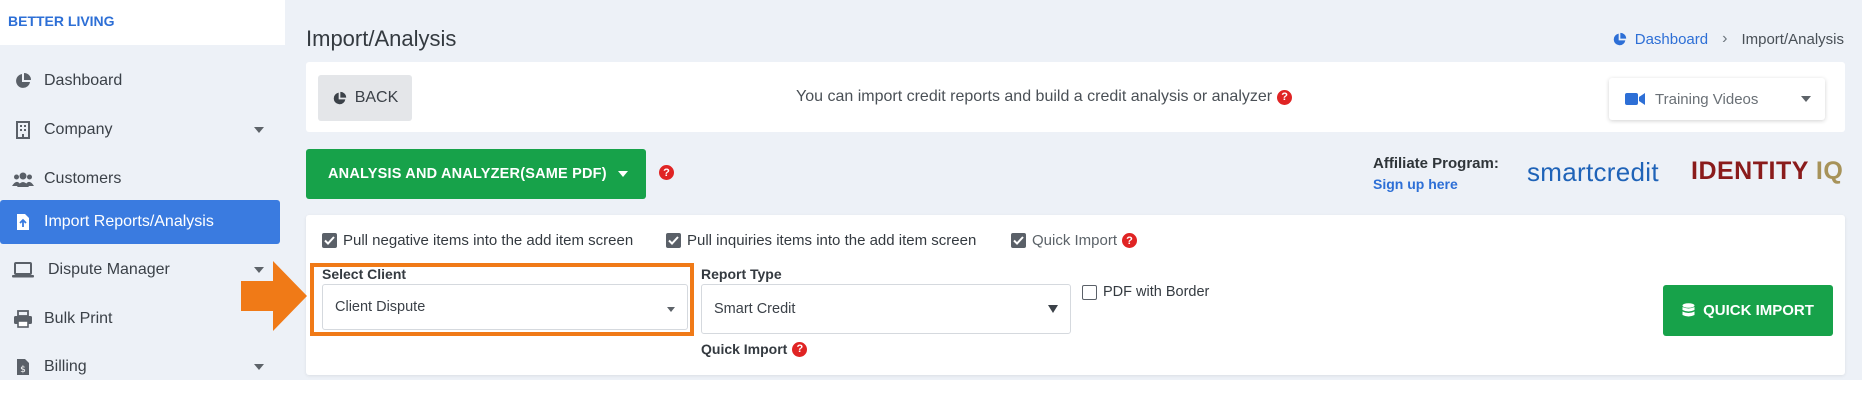  What do you see at coordinates (78, 318) in the screenshot?
I see `sidebar-item-label: Bulk Print` at bounding box center [78, 318].